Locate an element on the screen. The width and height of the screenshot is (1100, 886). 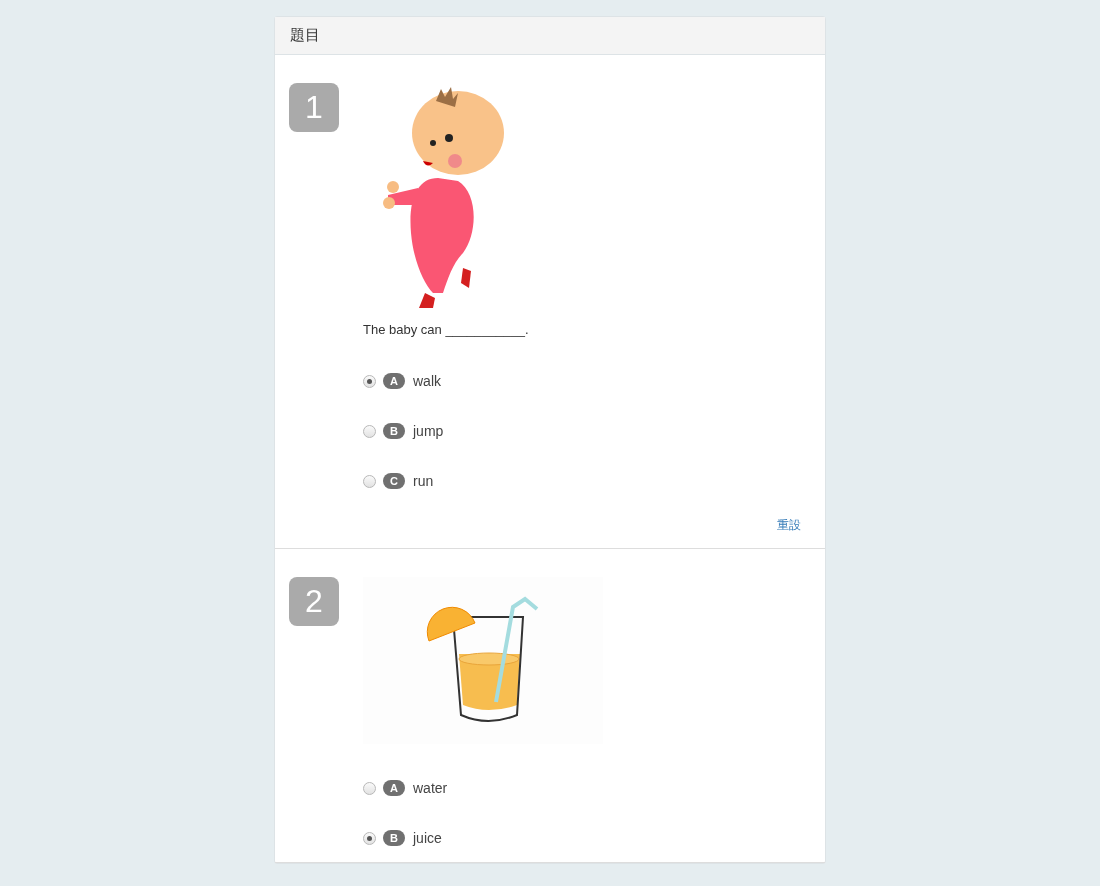
option-text: walk is located at coordinates (427, 381).